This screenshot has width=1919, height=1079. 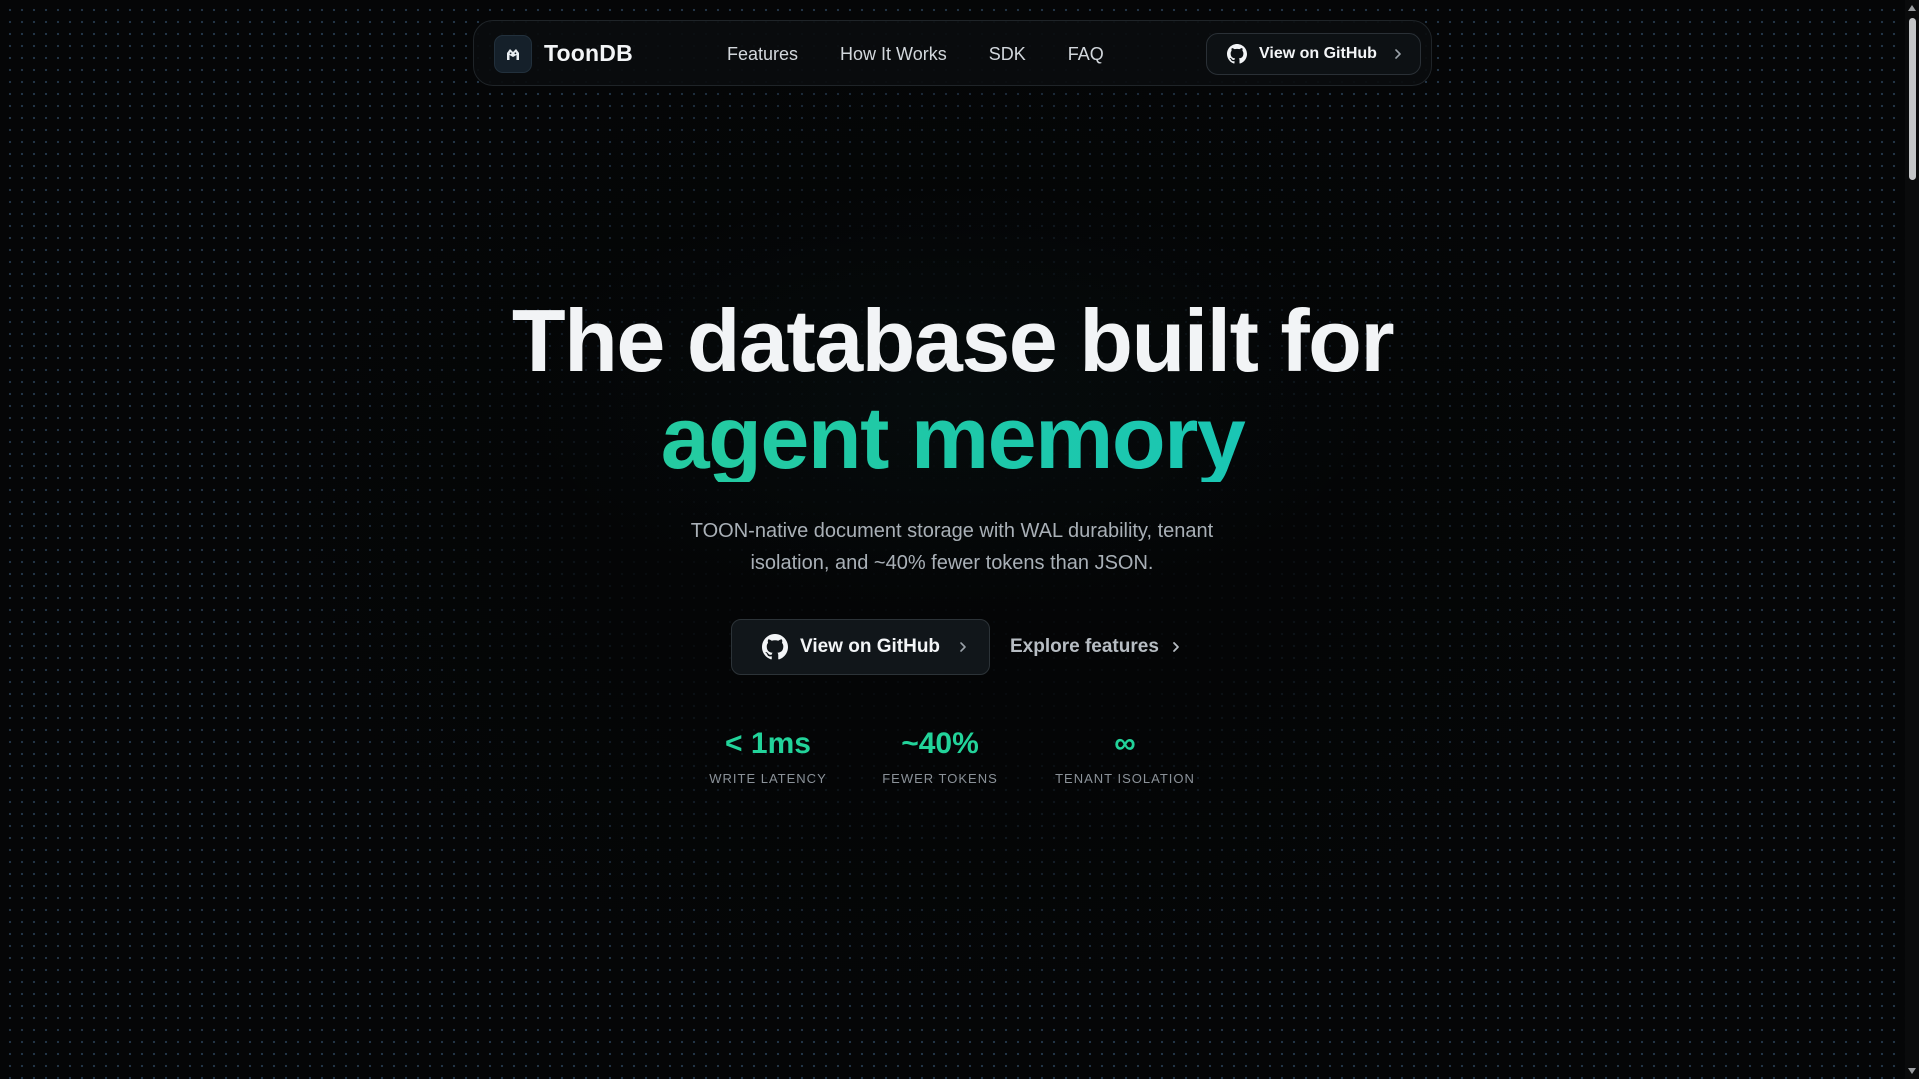 What do you see at coordinates (1912, 8) in the screenshot?
I see `scroll-up-arrow-icon` at bounding box center [1912, 8].